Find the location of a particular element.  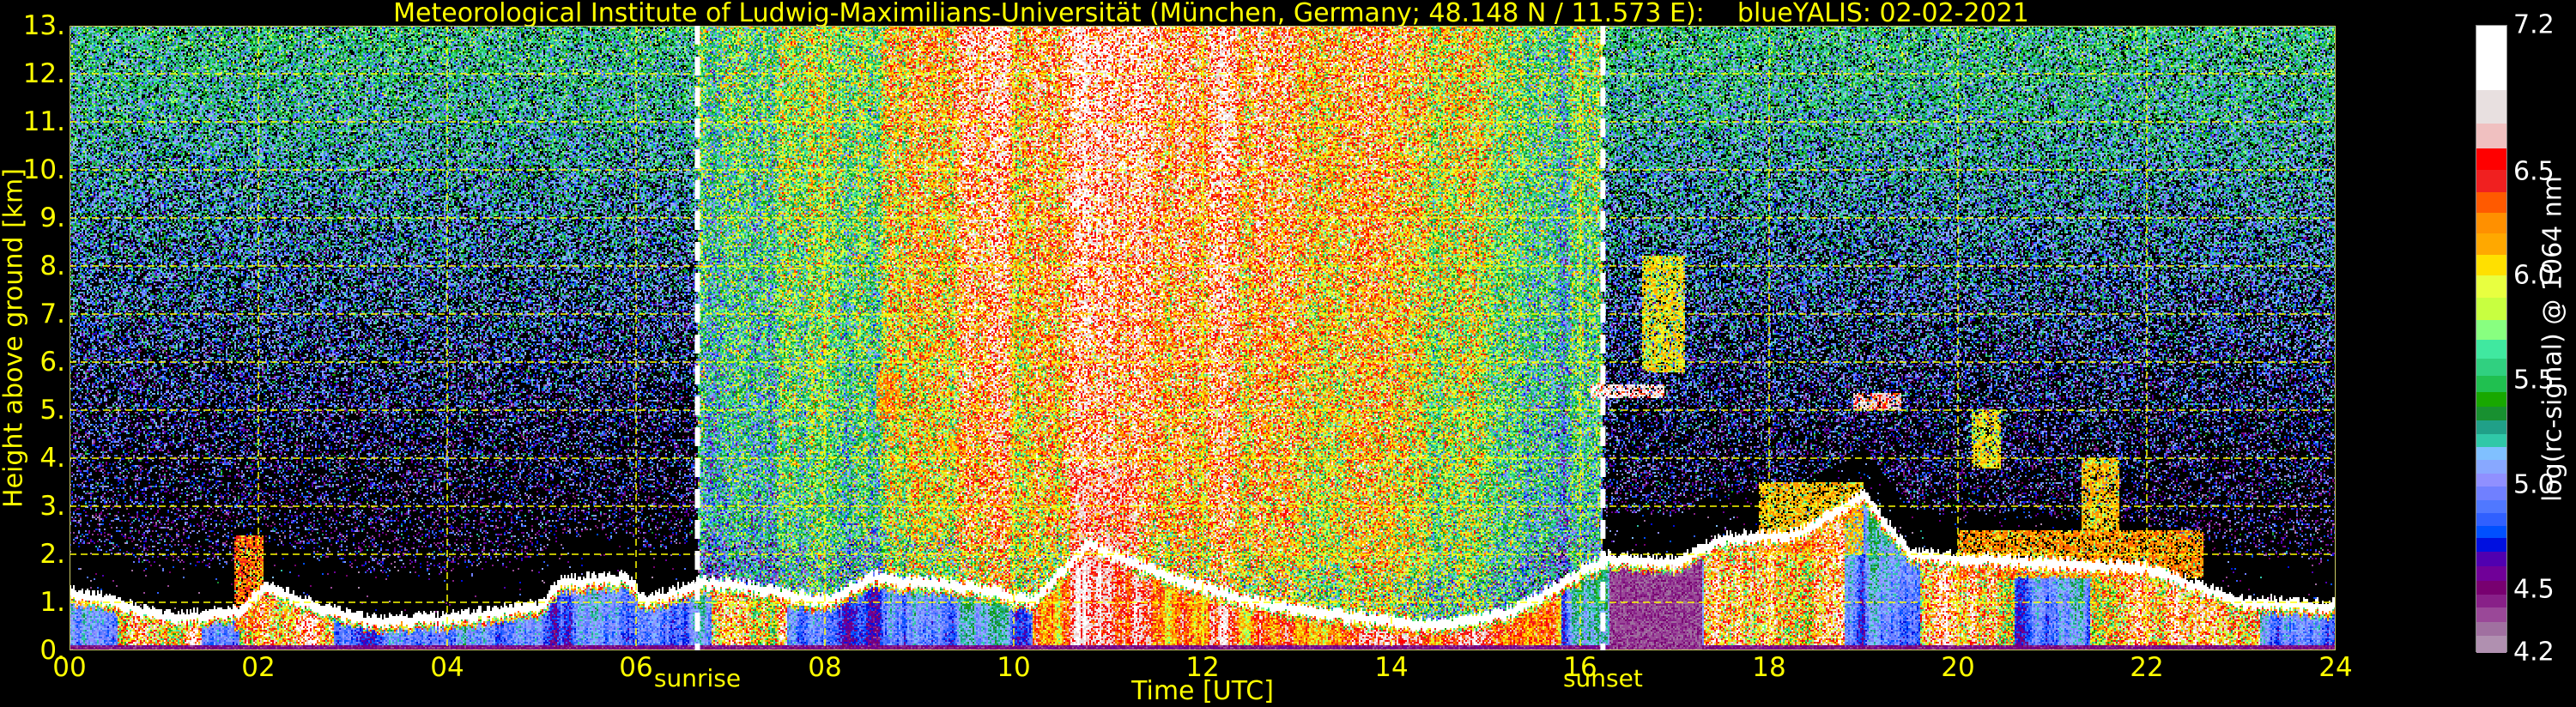

x-tick-label: 14 is located at coordinates (1391, 667).